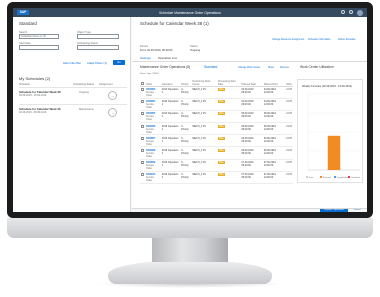 This screenshot has height=297, width=380. Describe the element at coordinates (251, 82) in the screenshot. I see `col-planned-start: Planned Start` at that location.